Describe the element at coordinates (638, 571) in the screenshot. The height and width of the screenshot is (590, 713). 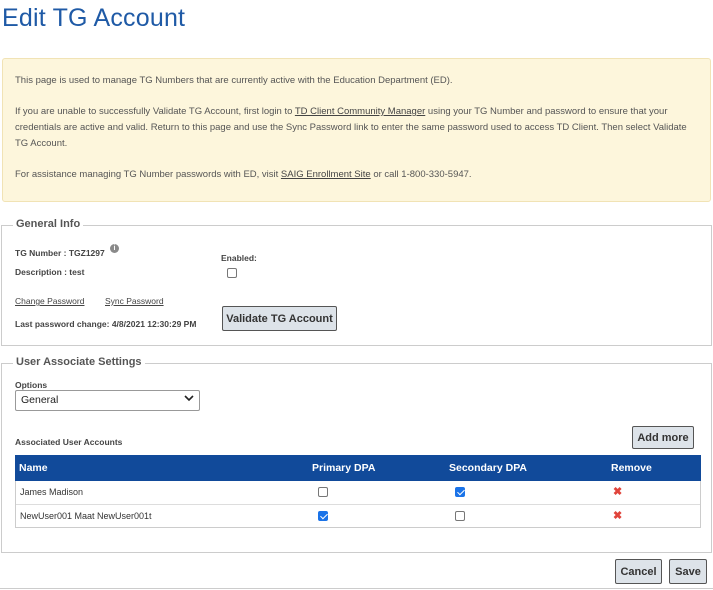
I see `cancel-button: Cancel` at that location.